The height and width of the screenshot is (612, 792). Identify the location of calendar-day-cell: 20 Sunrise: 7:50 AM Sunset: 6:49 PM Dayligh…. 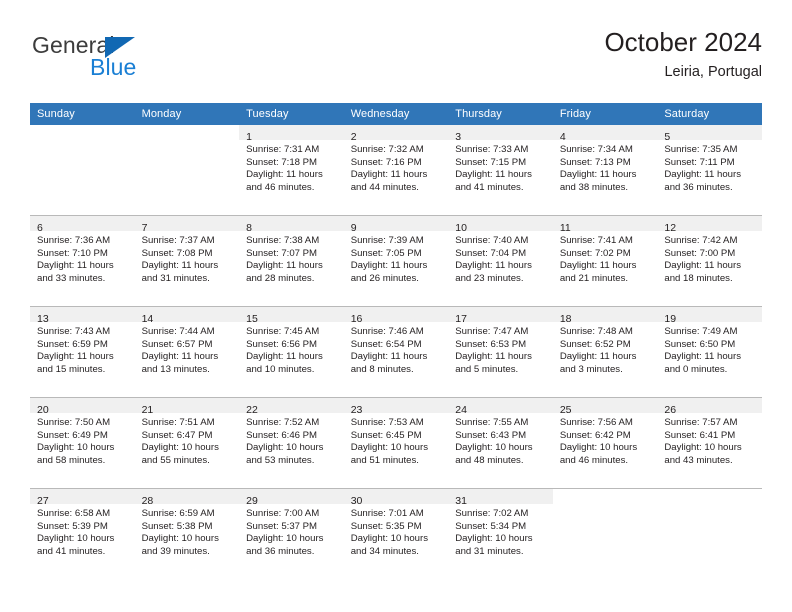
(82, 443).